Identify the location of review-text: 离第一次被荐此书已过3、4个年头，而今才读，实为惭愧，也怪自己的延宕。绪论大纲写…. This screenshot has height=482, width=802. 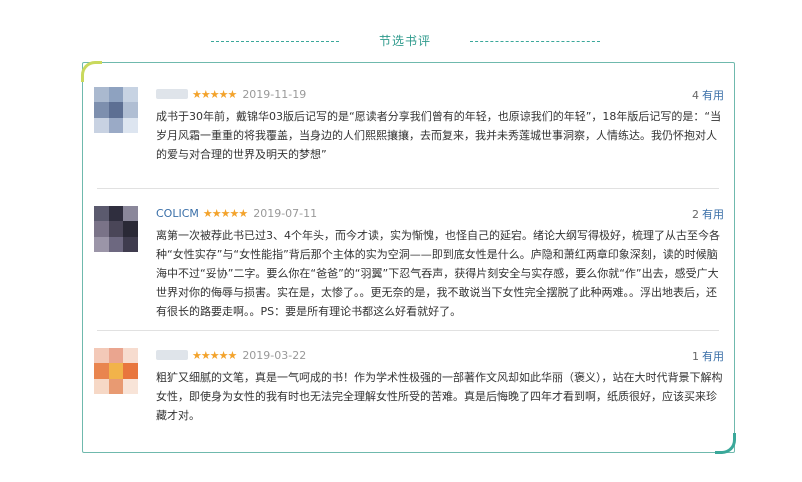
(438, 273).